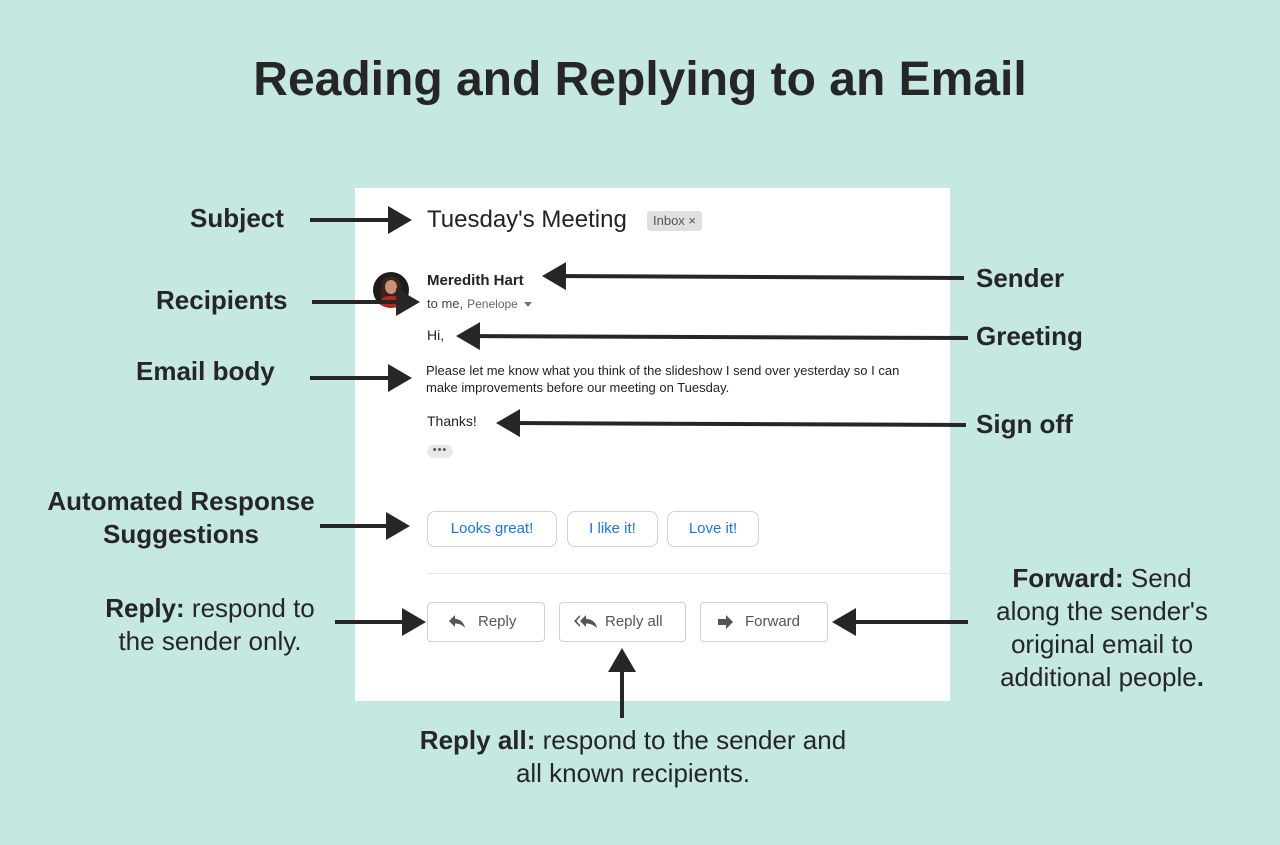  What do you see at coordinates (753, 276) in the screenshot?
I see `arrow-sender` at bounding box center [753, 276].